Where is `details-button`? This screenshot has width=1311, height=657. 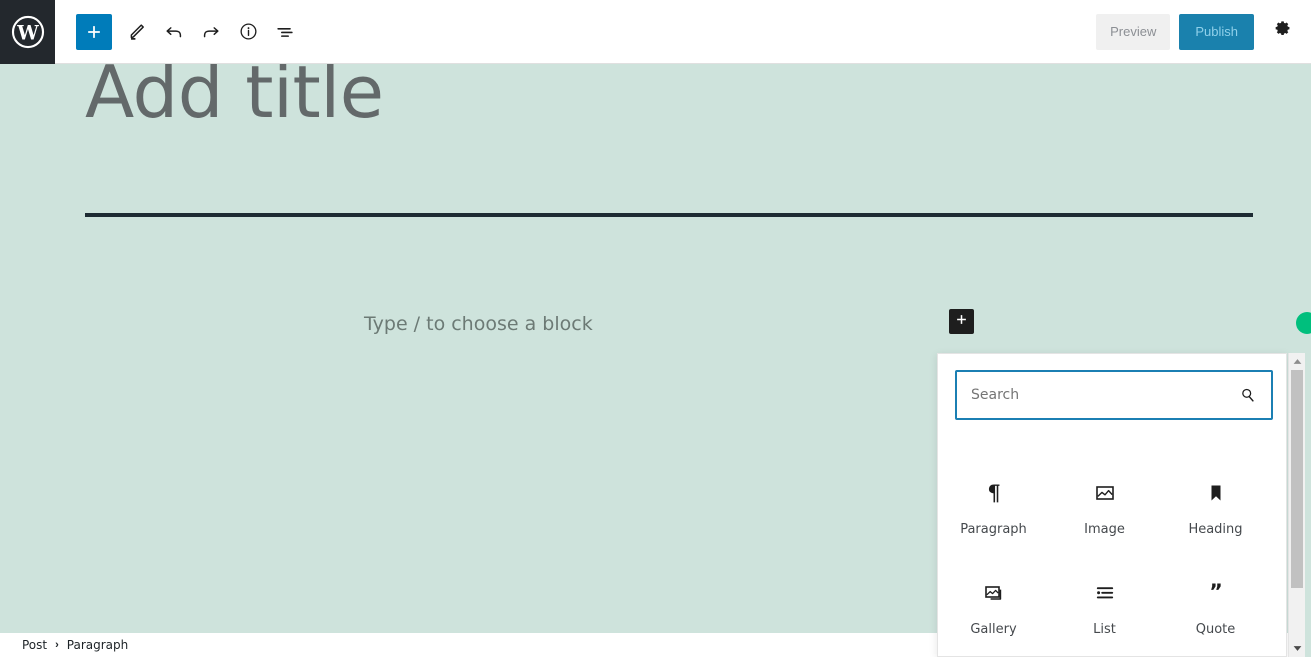
details-button is located at coordinates (248, 32).